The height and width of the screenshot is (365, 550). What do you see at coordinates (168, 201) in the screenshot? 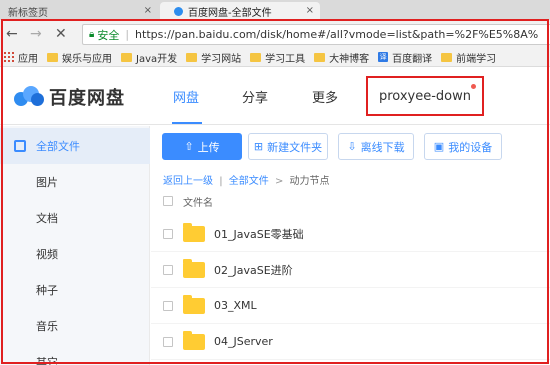
I see `select-all-checkbox` at bounding box center [168, 201].